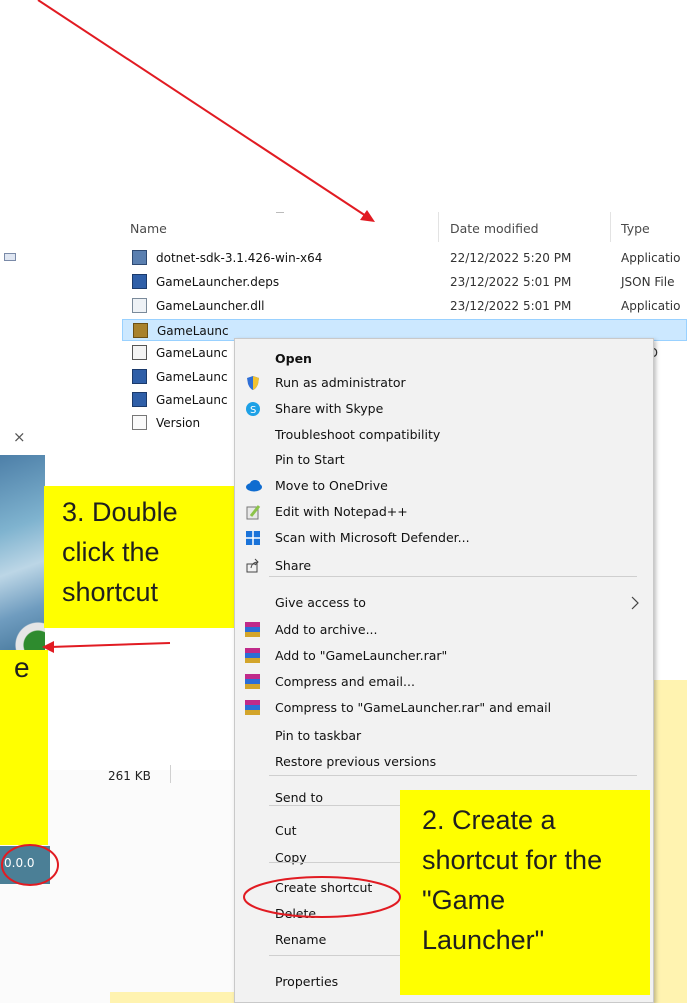 The image size is (687, 1003). I want to click on menu-item-label: Cut, so click(286, 830).